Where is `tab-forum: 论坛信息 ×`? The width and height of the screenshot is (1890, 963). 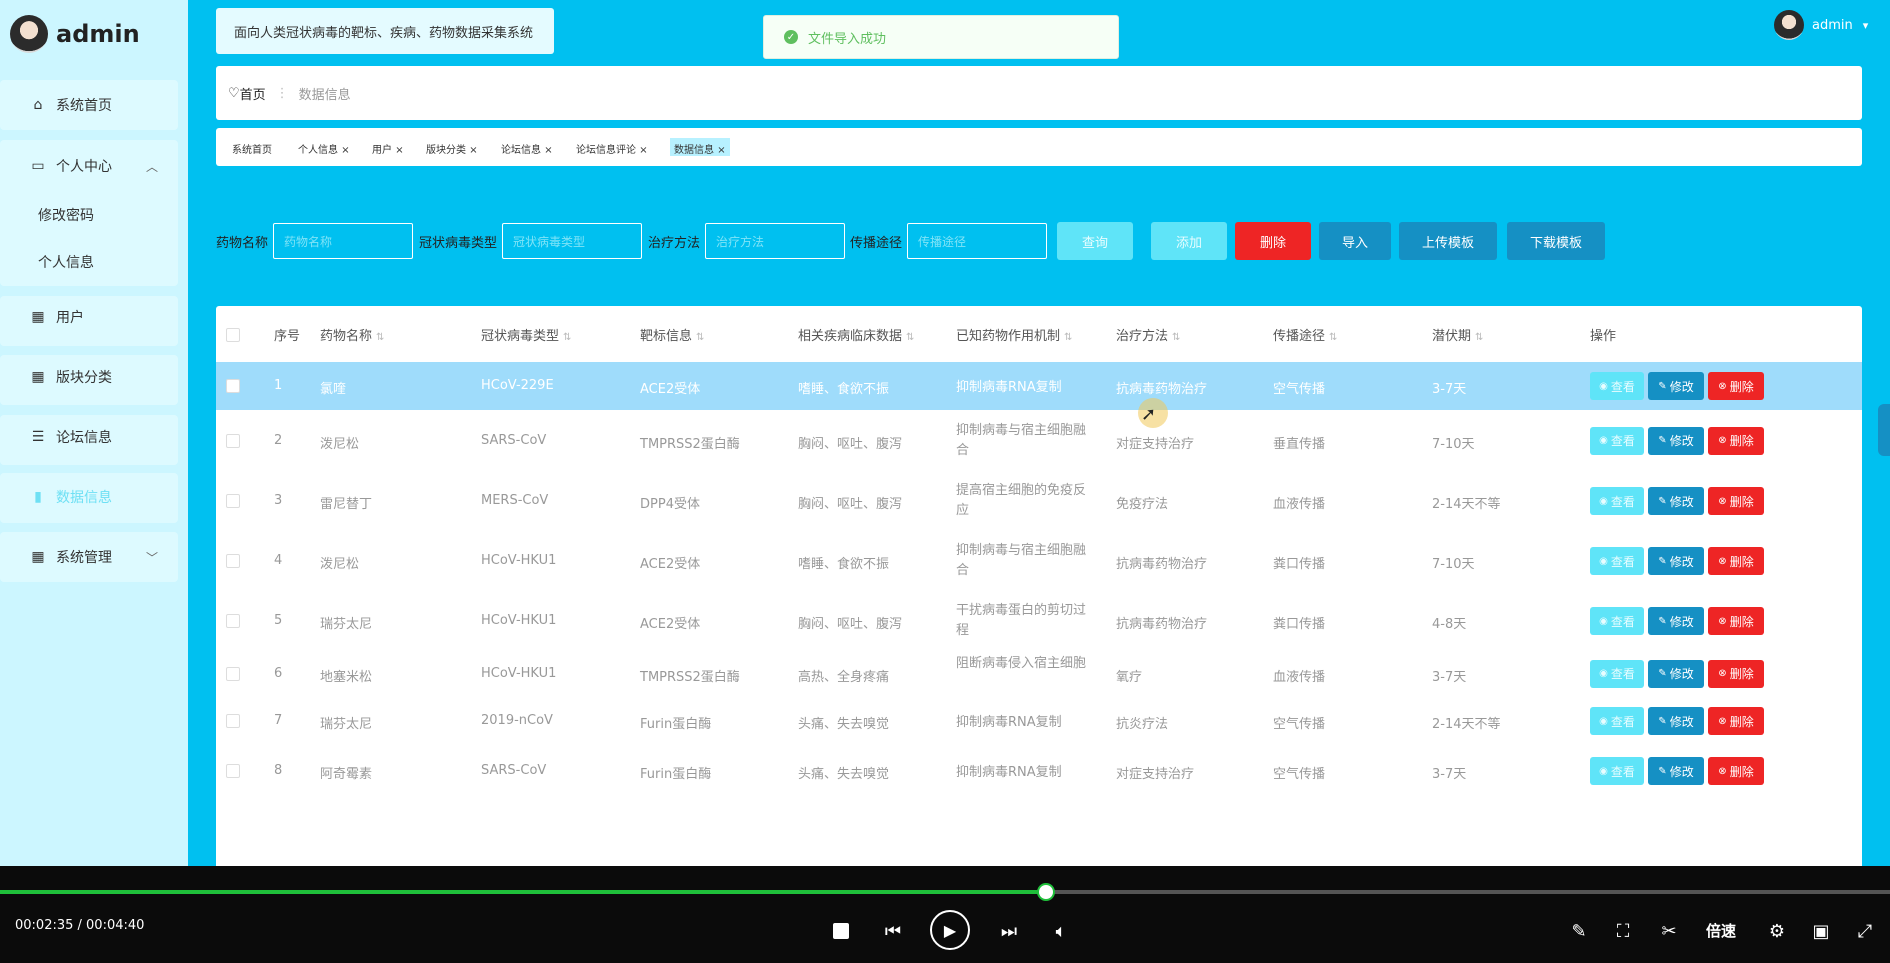 tab-forum: 论坛信息 × is located at coordinates (527, 147).